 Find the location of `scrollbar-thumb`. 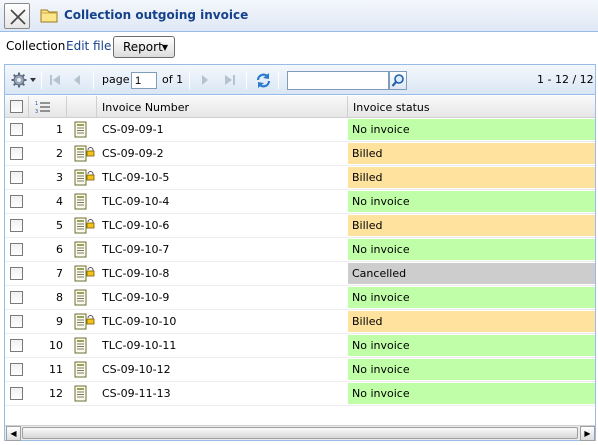

scrollbar-thumb is located at coordinates (300, 433).